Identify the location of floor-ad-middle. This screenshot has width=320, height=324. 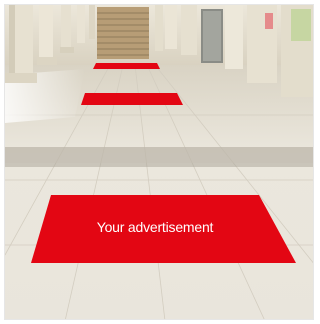
(132, 99).